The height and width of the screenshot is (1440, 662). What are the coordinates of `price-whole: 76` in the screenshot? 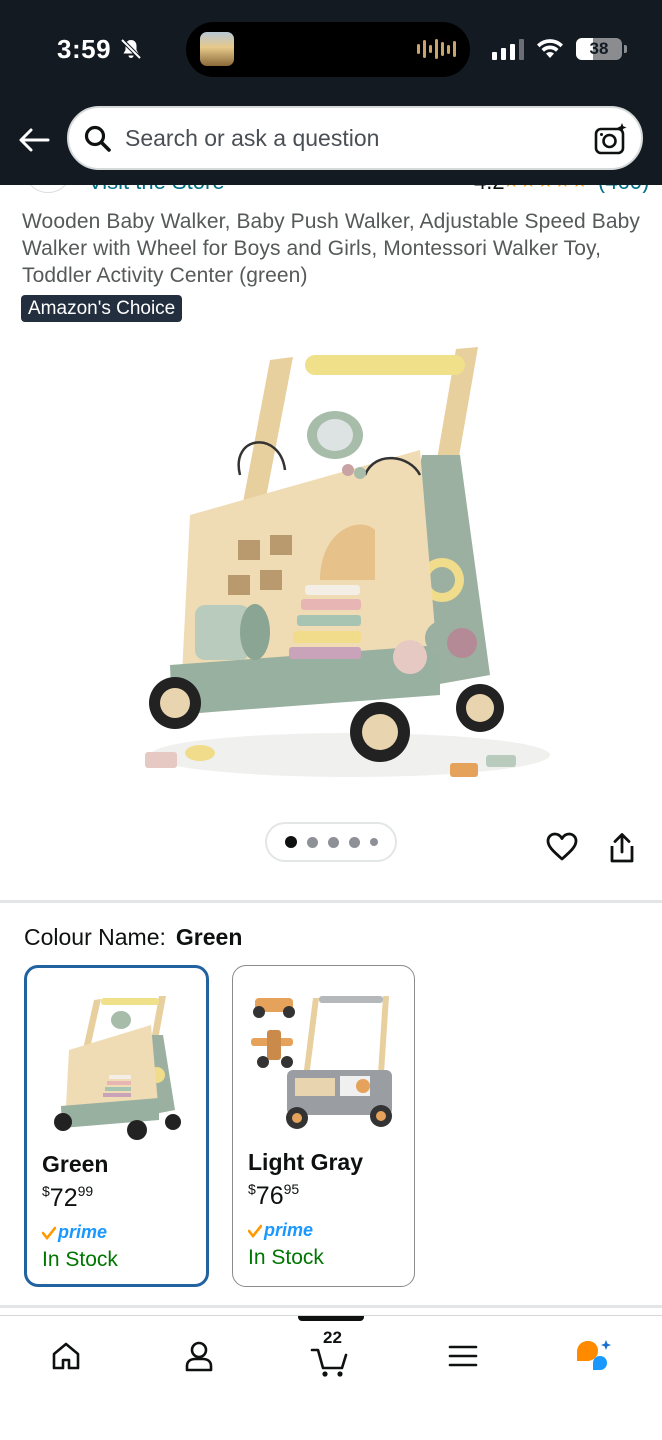 It's located at (269, 1196).